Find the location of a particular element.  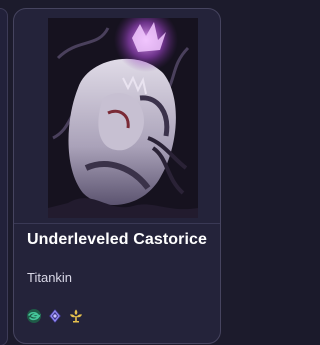

card-divider is located at coordinates (117, 223).